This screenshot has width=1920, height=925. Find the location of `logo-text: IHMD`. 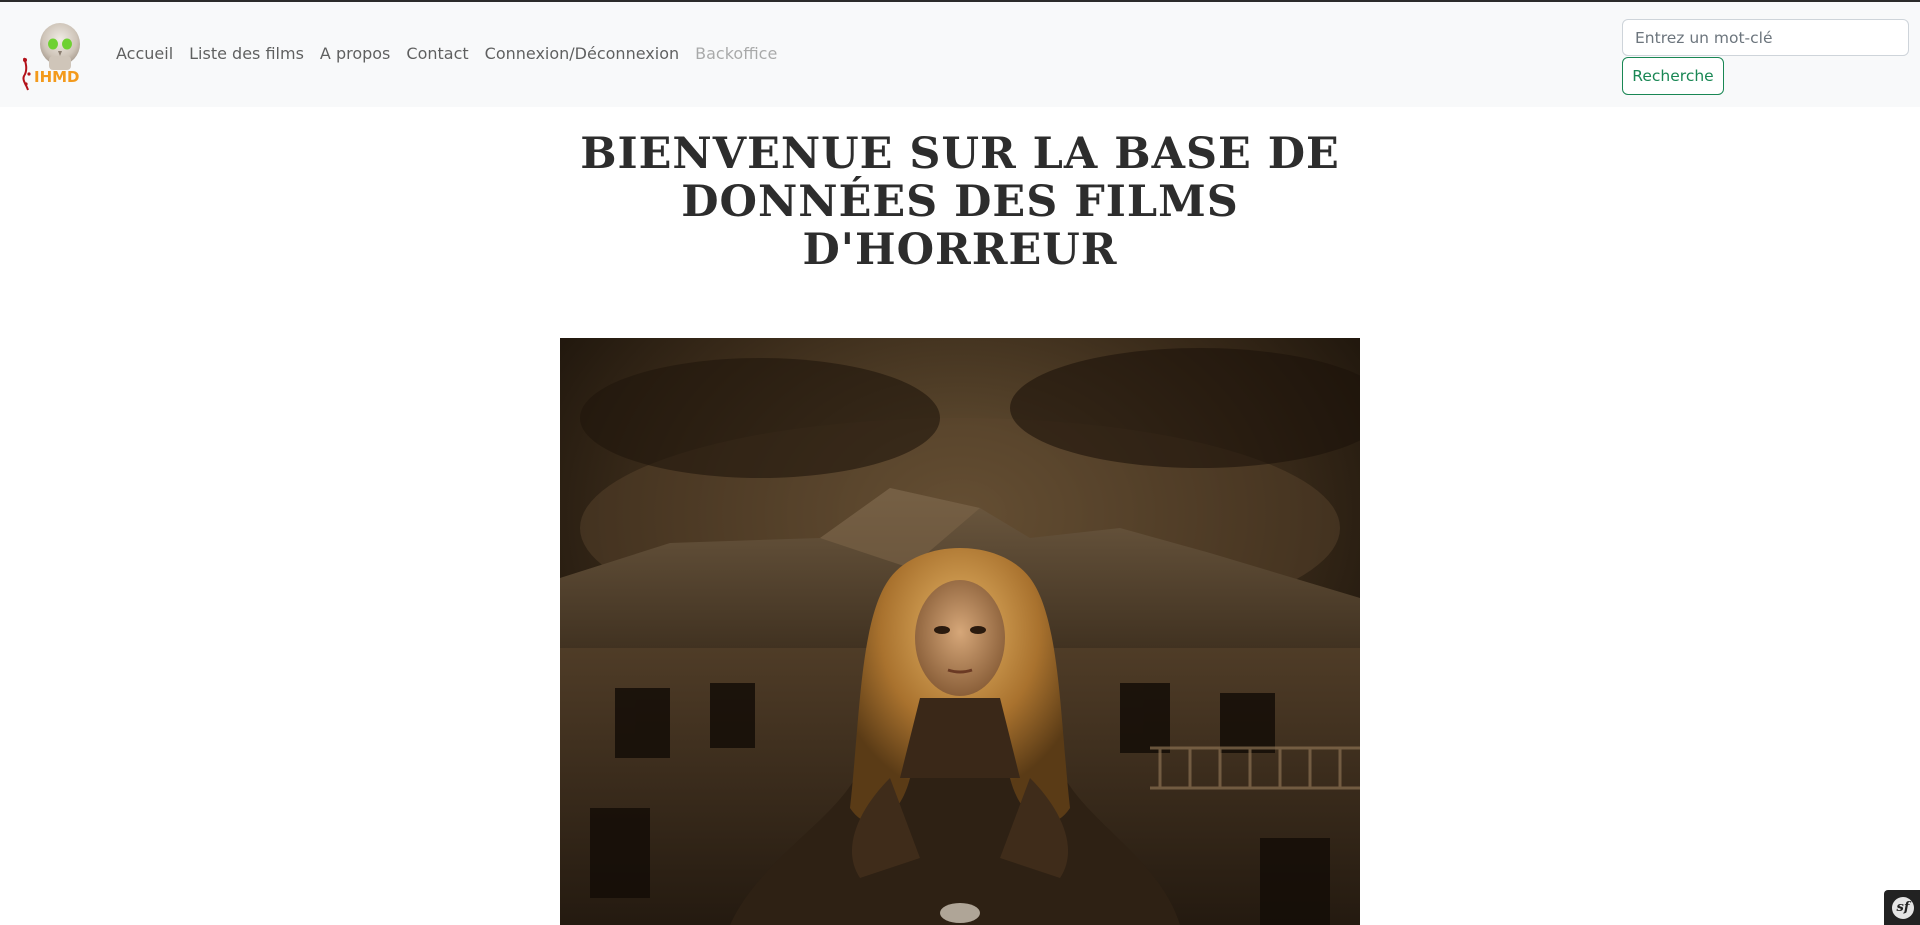

logo-text: IHMD is located at coordinates (57, 77).